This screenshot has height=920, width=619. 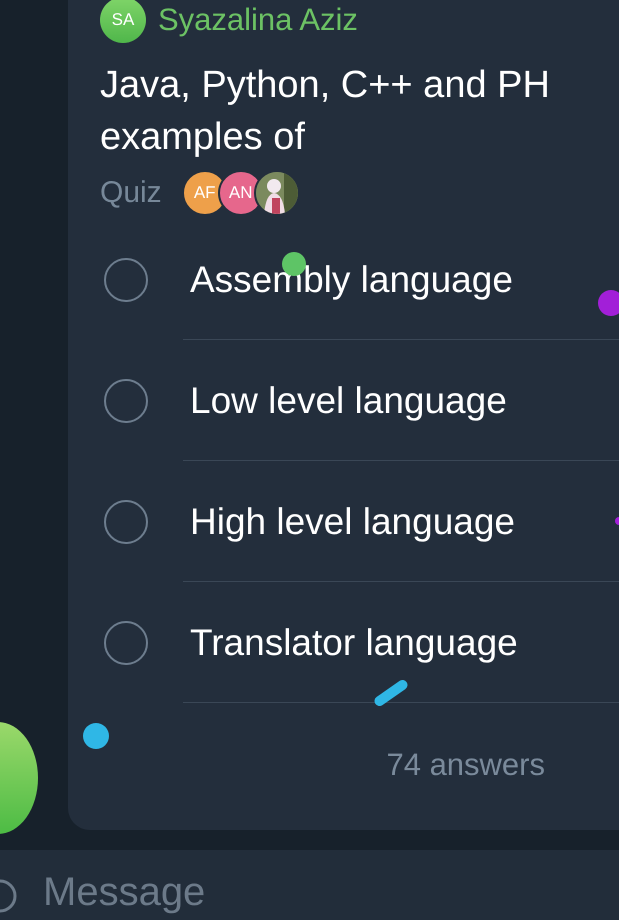 I want to click on option-label: Assembly language, so click(x=351, y=279).